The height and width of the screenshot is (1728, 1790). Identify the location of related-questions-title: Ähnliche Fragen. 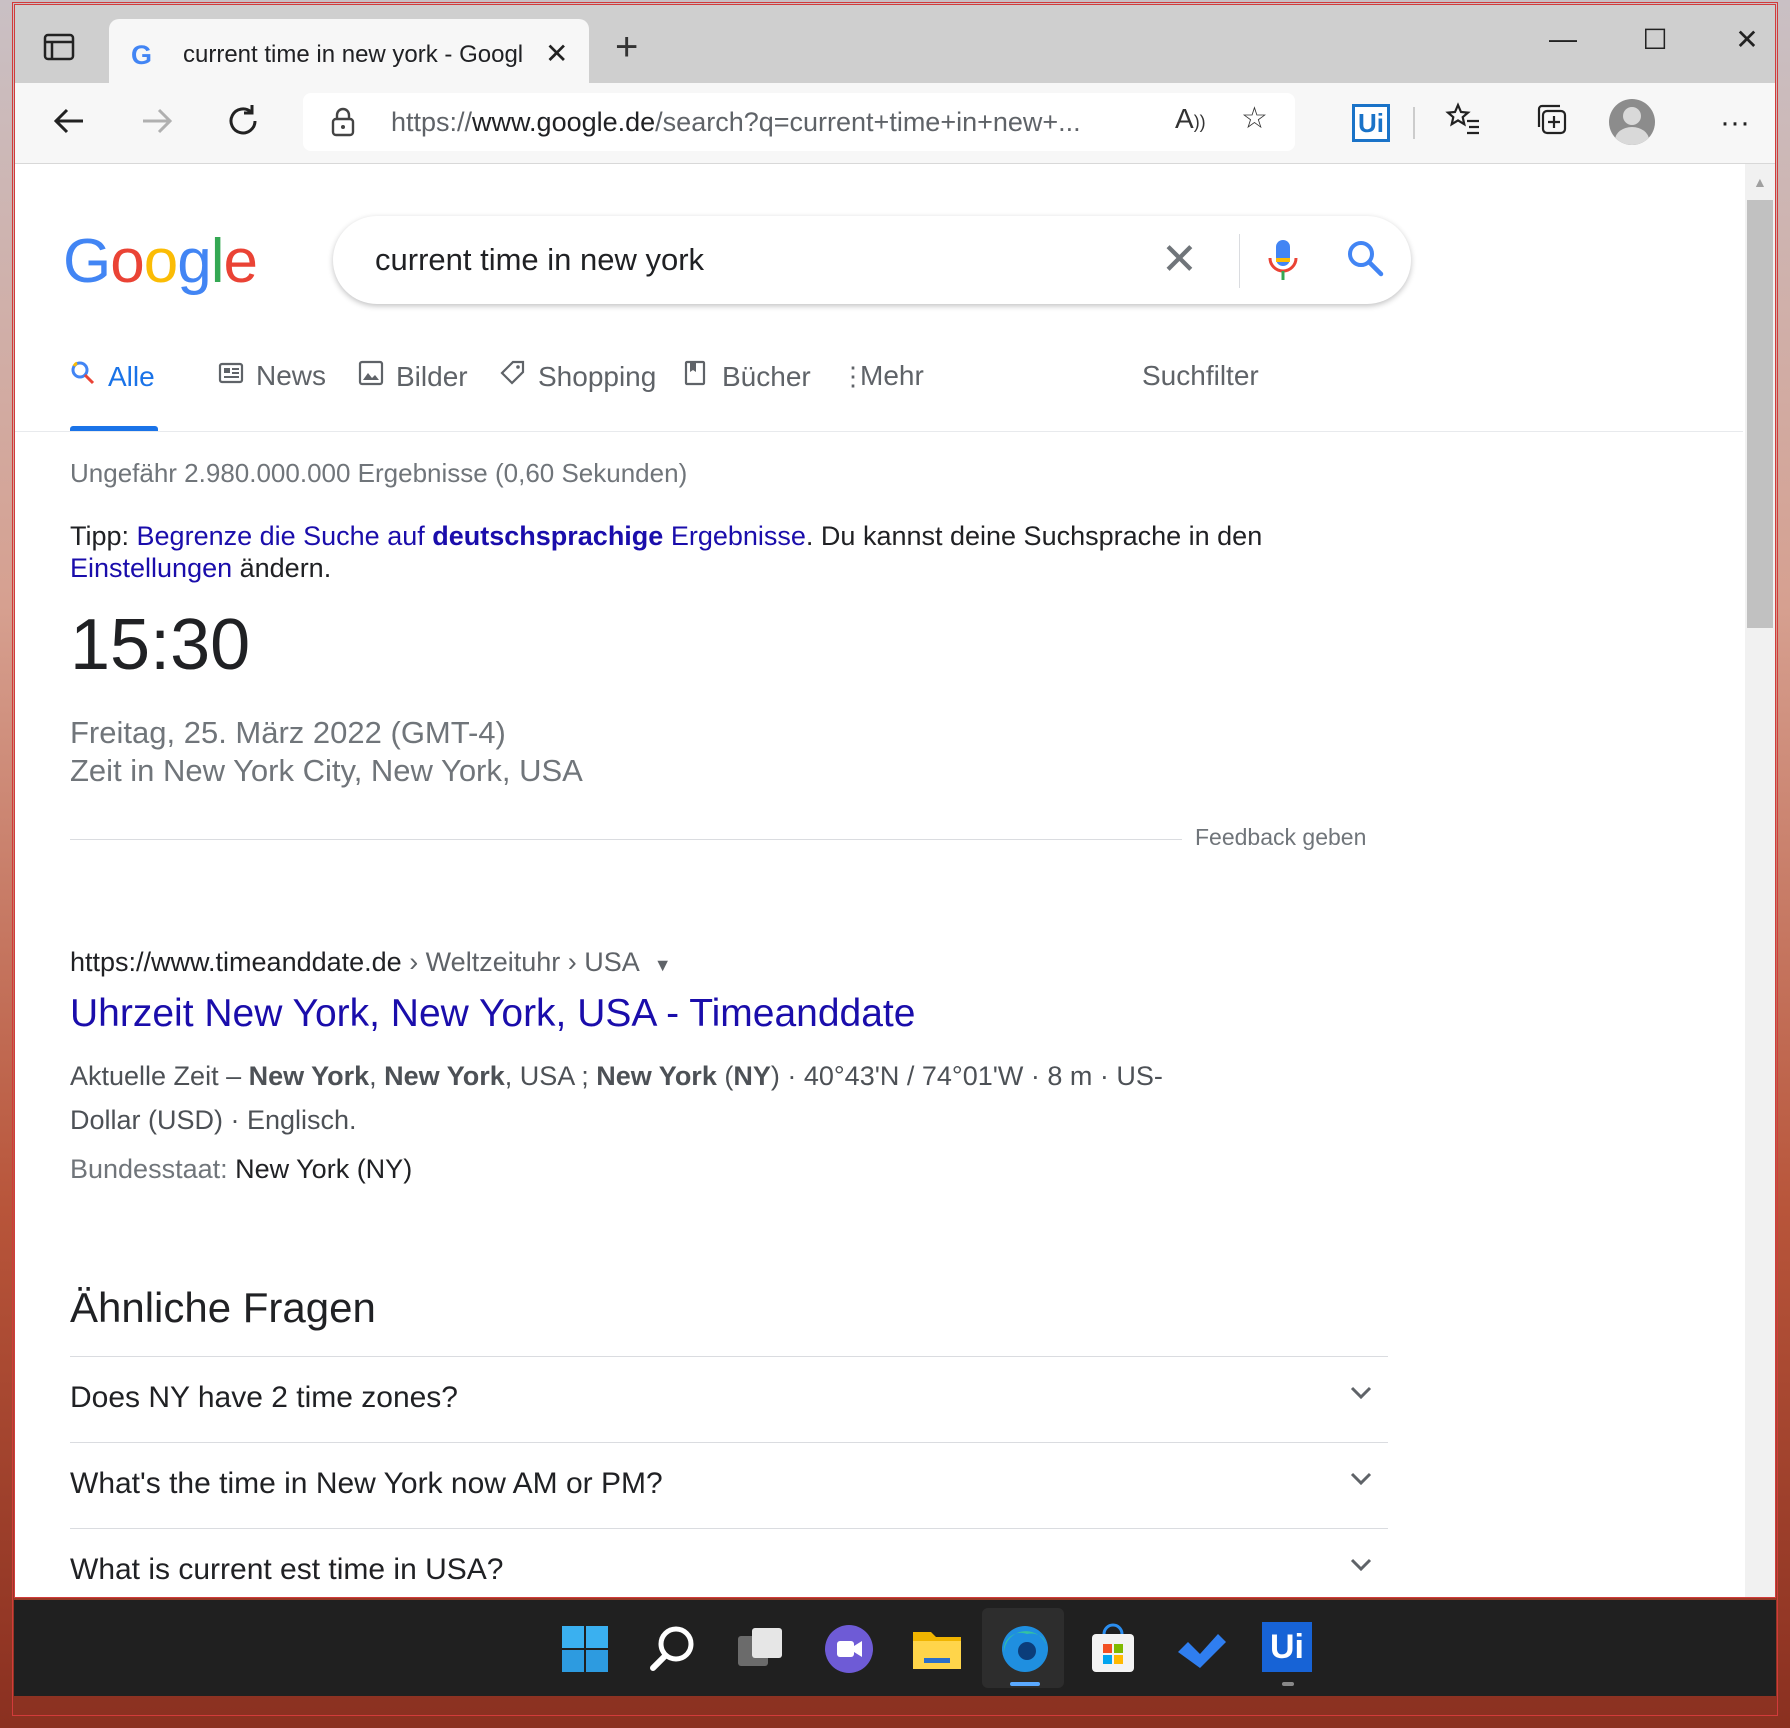
(223, 1307).